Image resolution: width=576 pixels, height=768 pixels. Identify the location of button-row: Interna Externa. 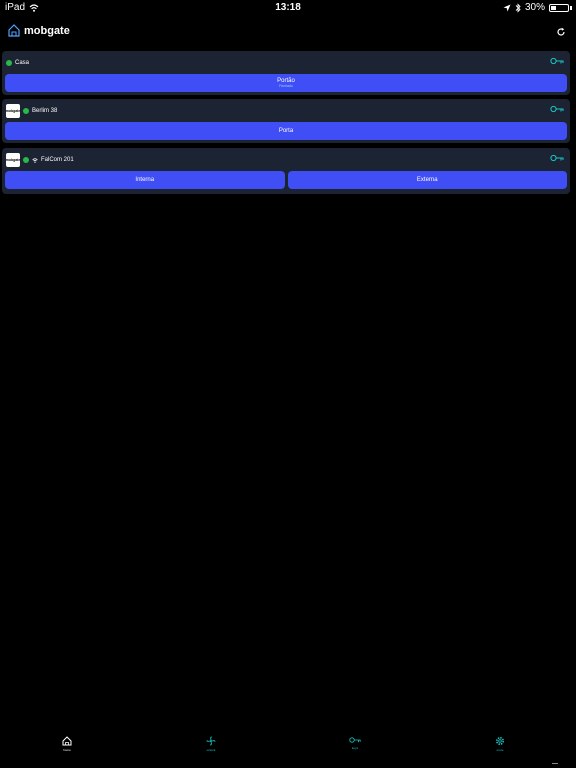
(286, 180).